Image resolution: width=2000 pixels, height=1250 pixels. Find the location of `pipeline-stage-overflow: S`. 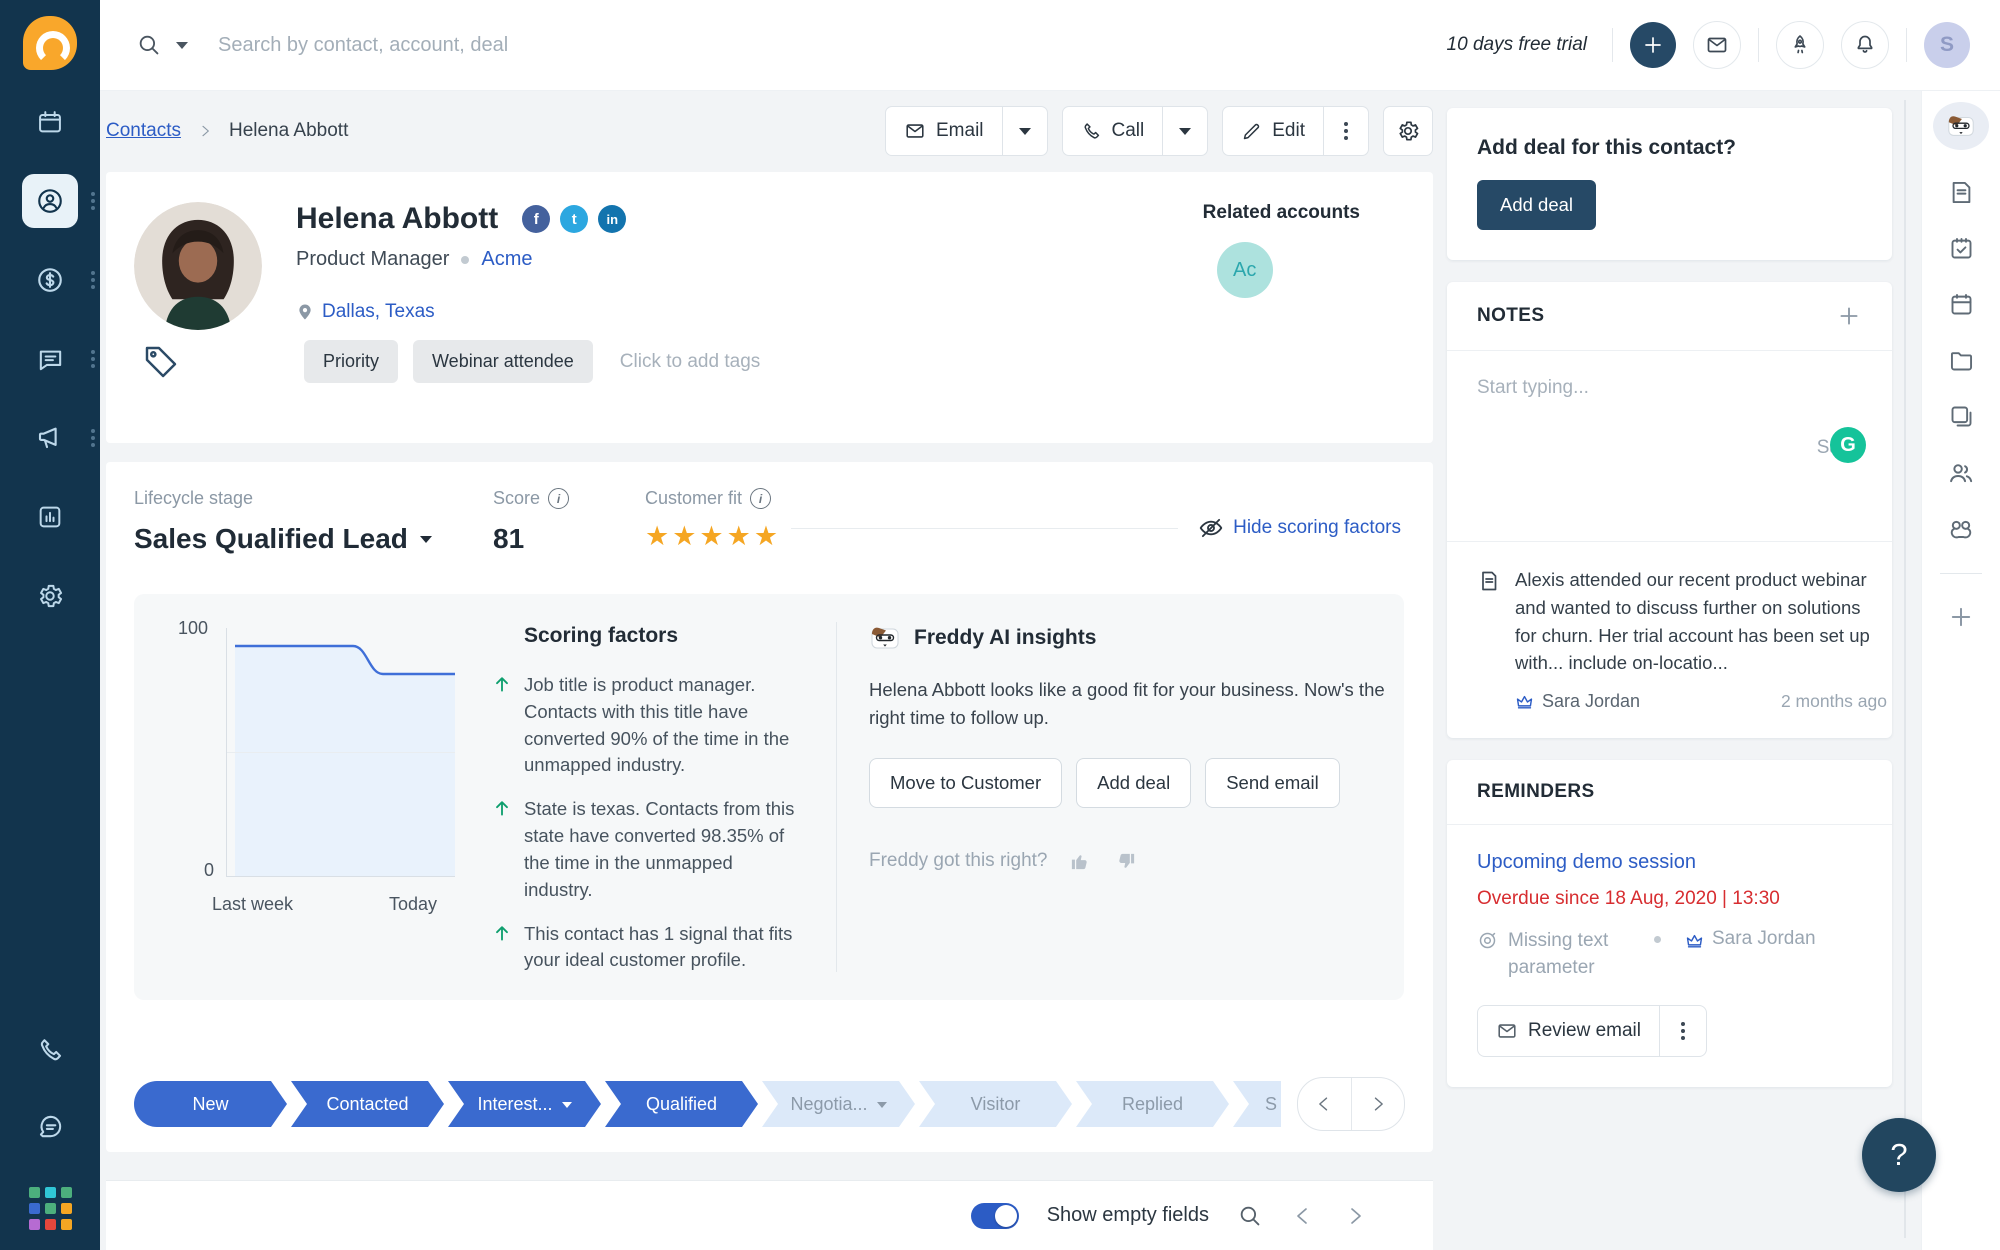

pipeline-stage-overflow: S is located at coordinates (1257, 1104).